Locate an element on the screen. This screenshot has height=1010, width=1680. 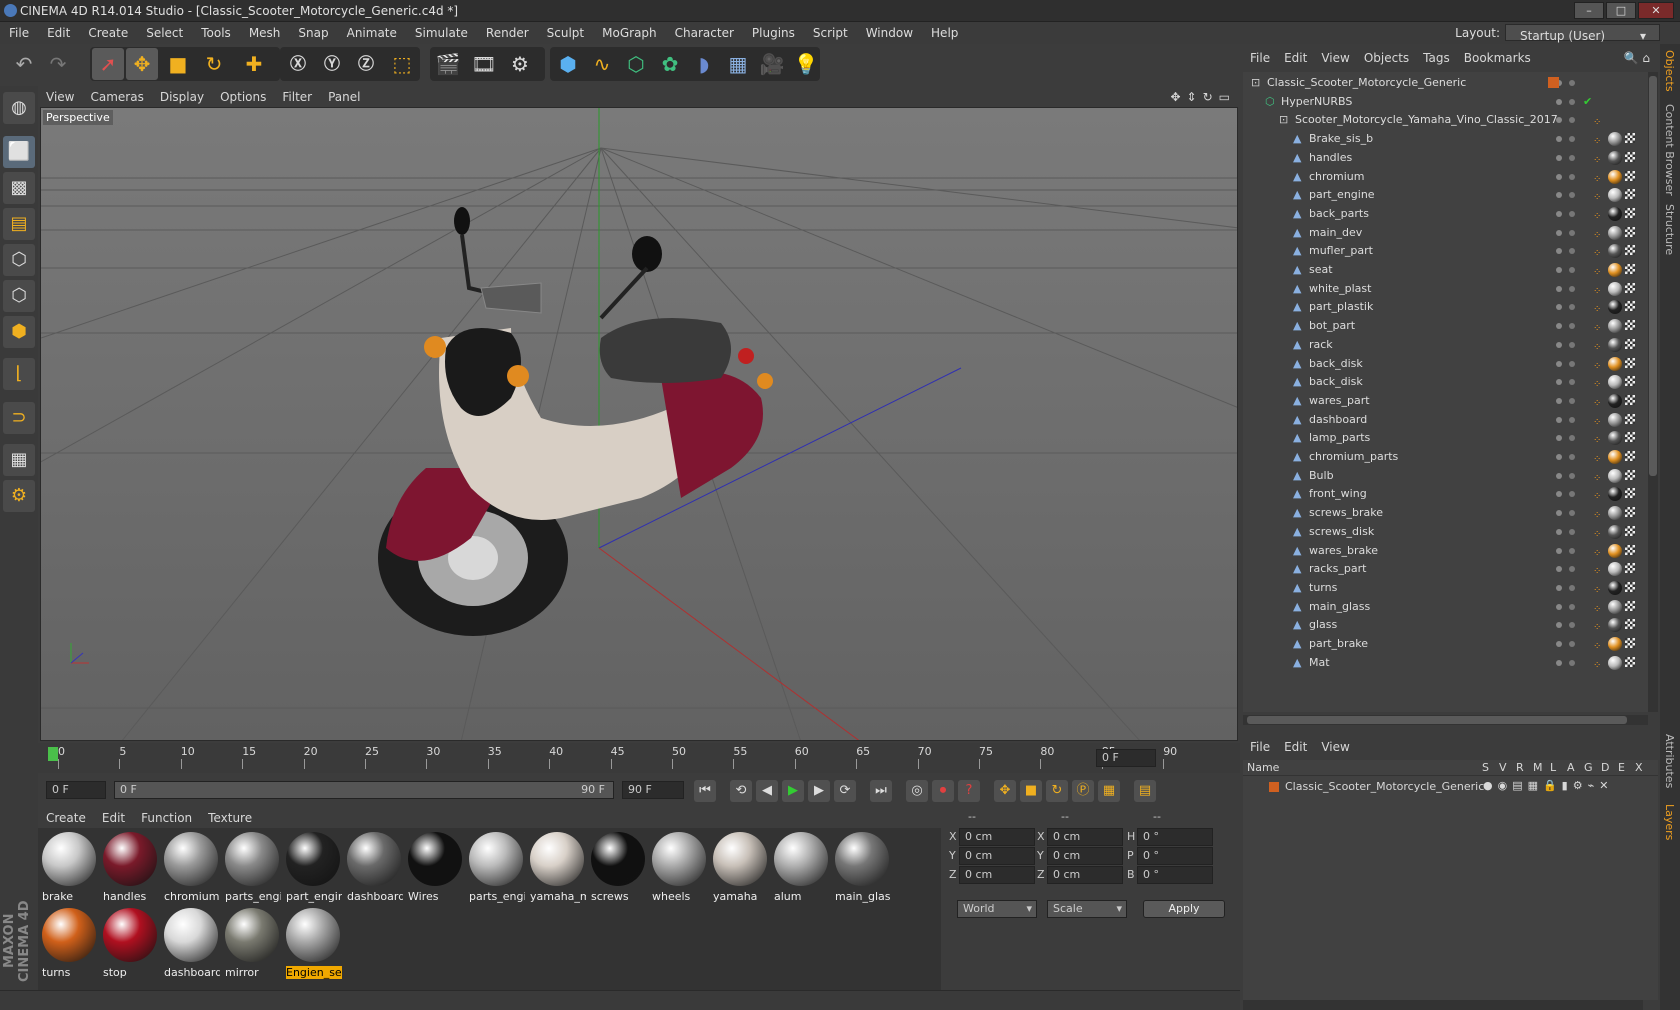
object-row: ▲ lamp_parts ⁘ is located at coordinates (1443, 438).